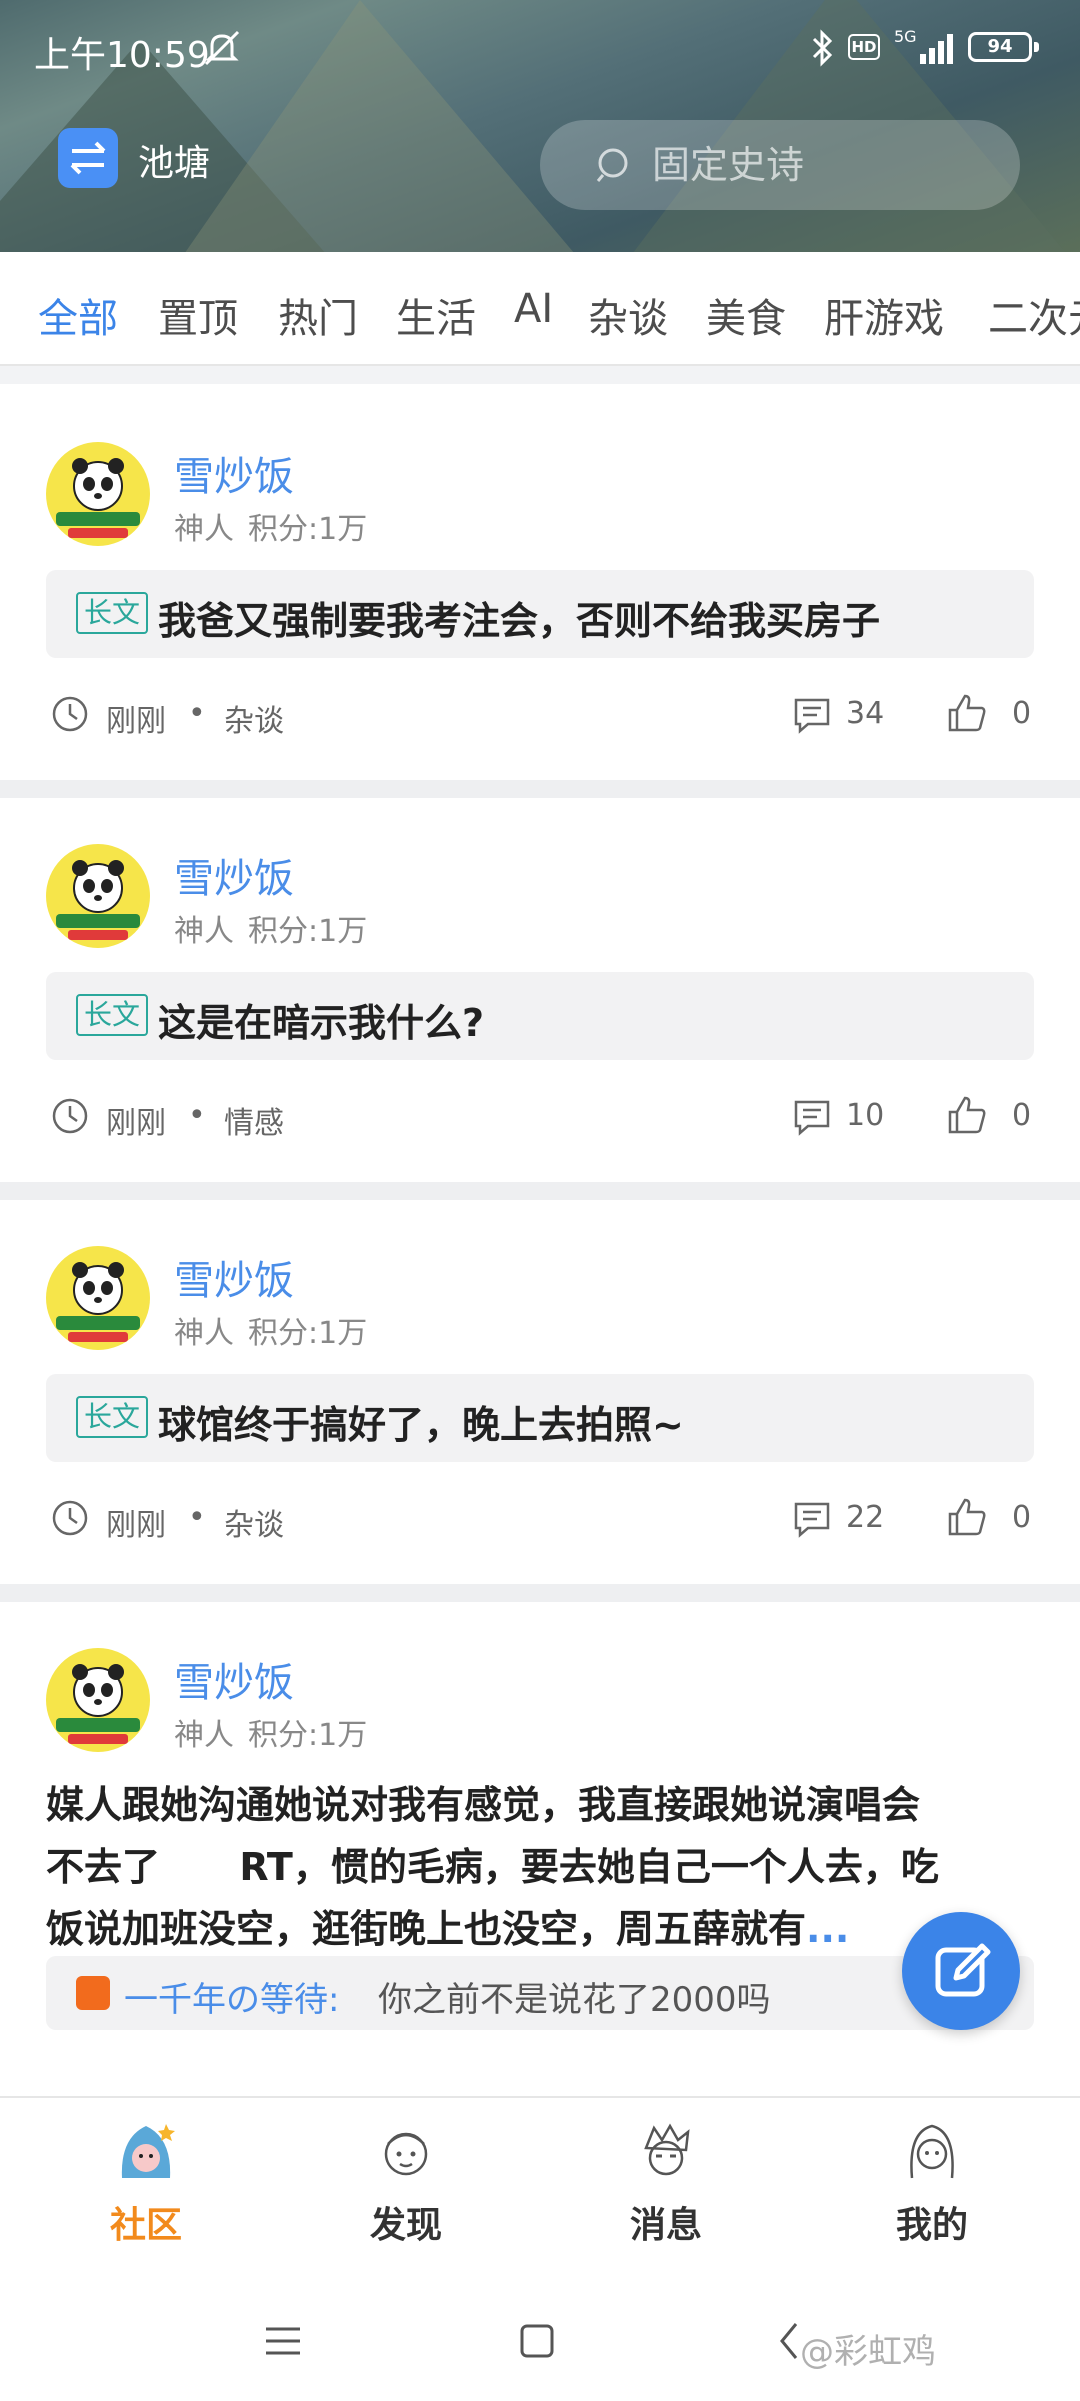 This screenshot has width=1080, height=2401. Describe the element at coordinates (405, 2225) in the screenshot. I see `nav-label: 发现` at that location.